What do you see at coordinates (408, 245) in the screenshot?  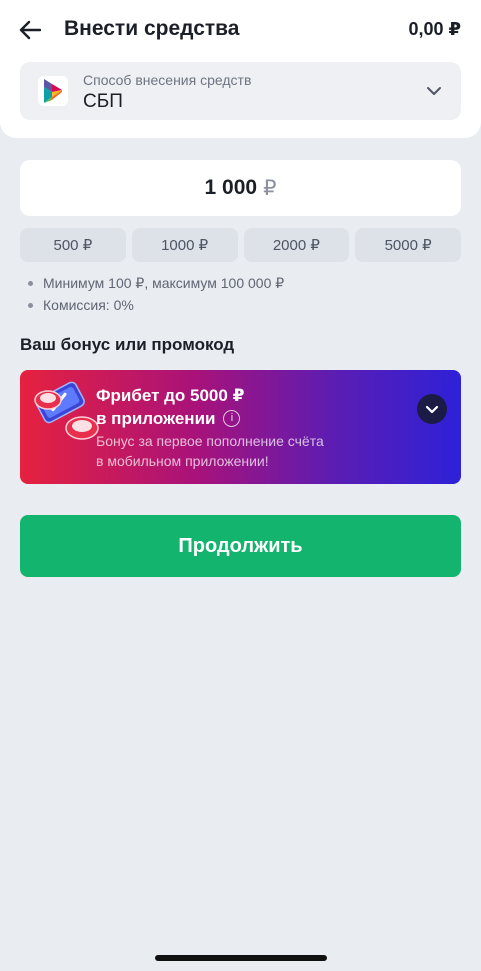 I see `quick-amount-5000: 5000 ₽` at bounding box center [408, 245].